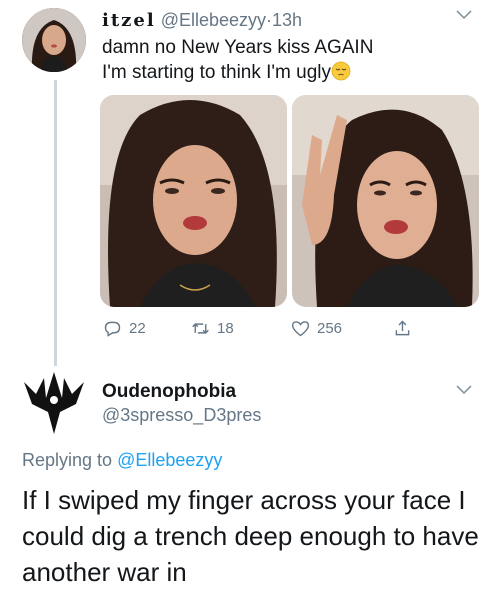 This screenshot has height=594, width=500. Describe the element at coordinates (169, 460) in the screenshot. I see `mention-link: @Ellebeezyy` at that location.